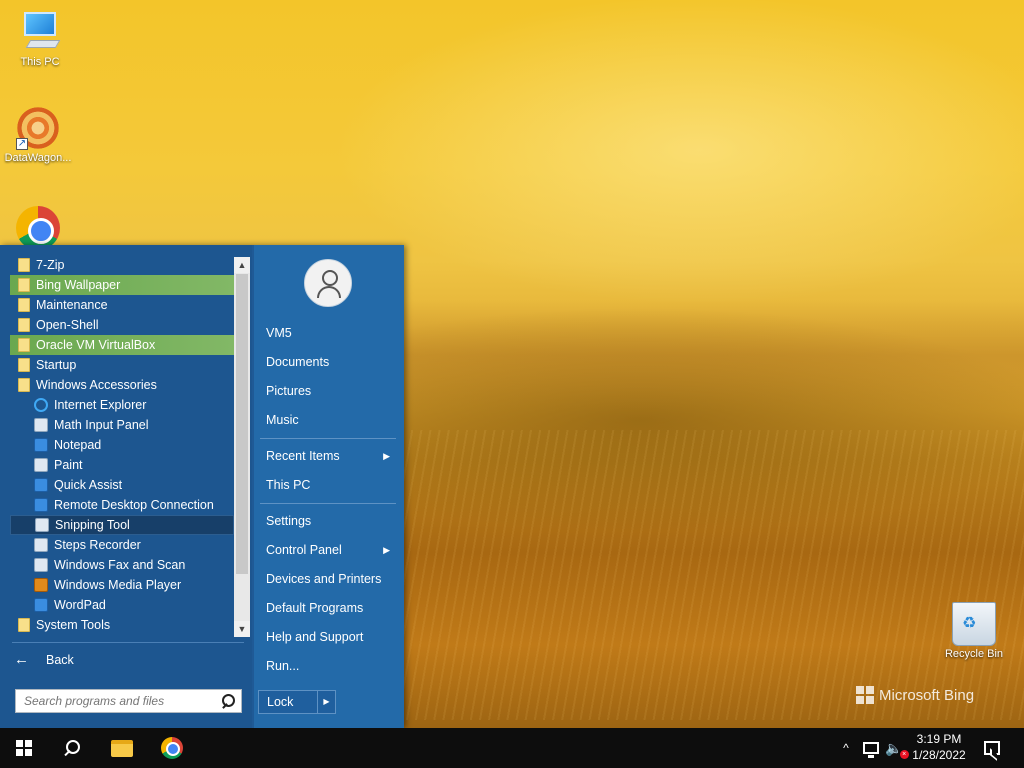 Image resolution: width=1024 pixels, height=768 pixels. What do you see at coordinates (328, 333) in the screenshot?
I see `user-name-link: VM5` at bounding box center [328, 333].